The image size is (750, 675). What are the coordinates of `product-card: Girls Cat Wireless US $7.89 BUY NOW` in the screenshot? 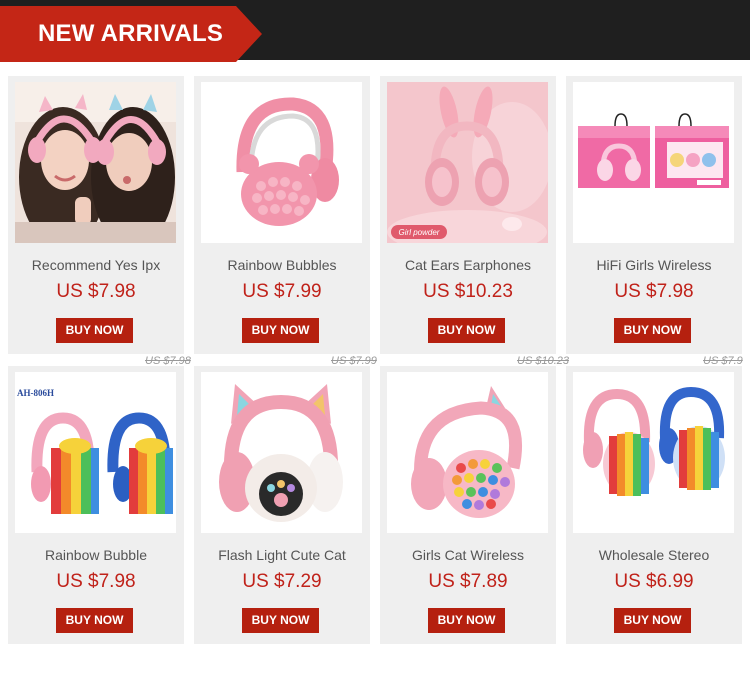 It's located at (468, 505).